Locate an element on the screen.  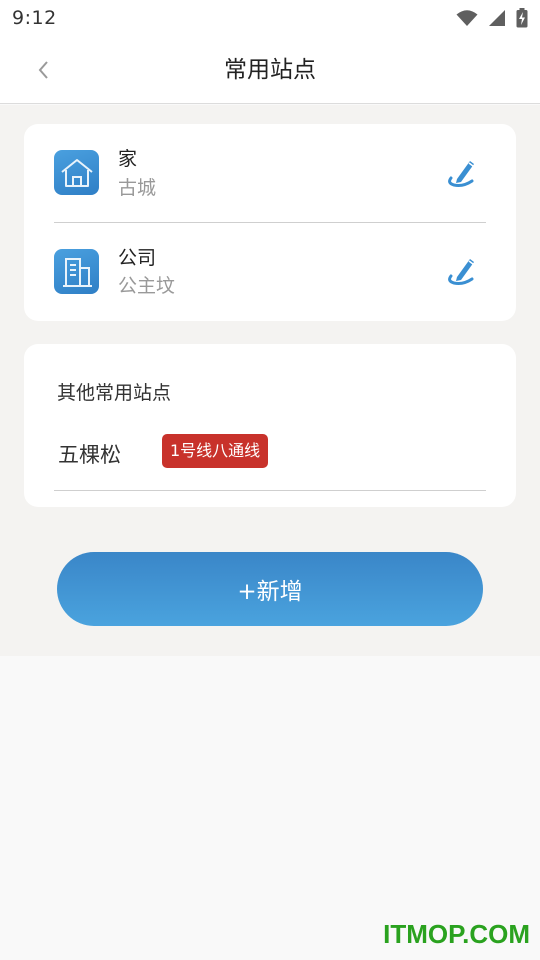
status-icons is located at coordinates (492, 18).